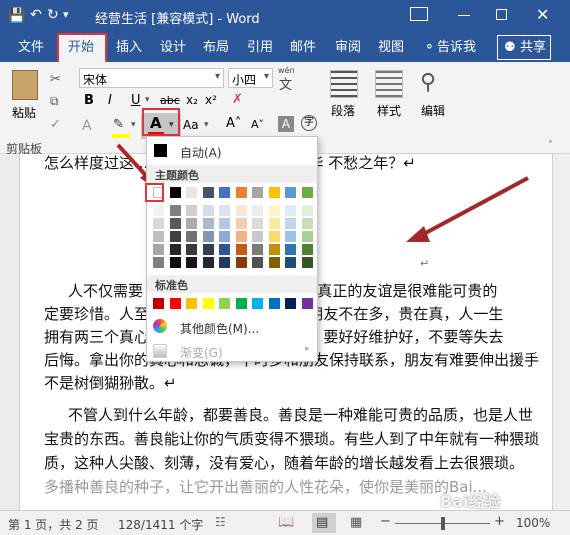 The height and width of the screenshot is (535, 570). Describe the element at coordinates (232, 284) in the screenshot. I see `standard-header: 标准色` at that location.